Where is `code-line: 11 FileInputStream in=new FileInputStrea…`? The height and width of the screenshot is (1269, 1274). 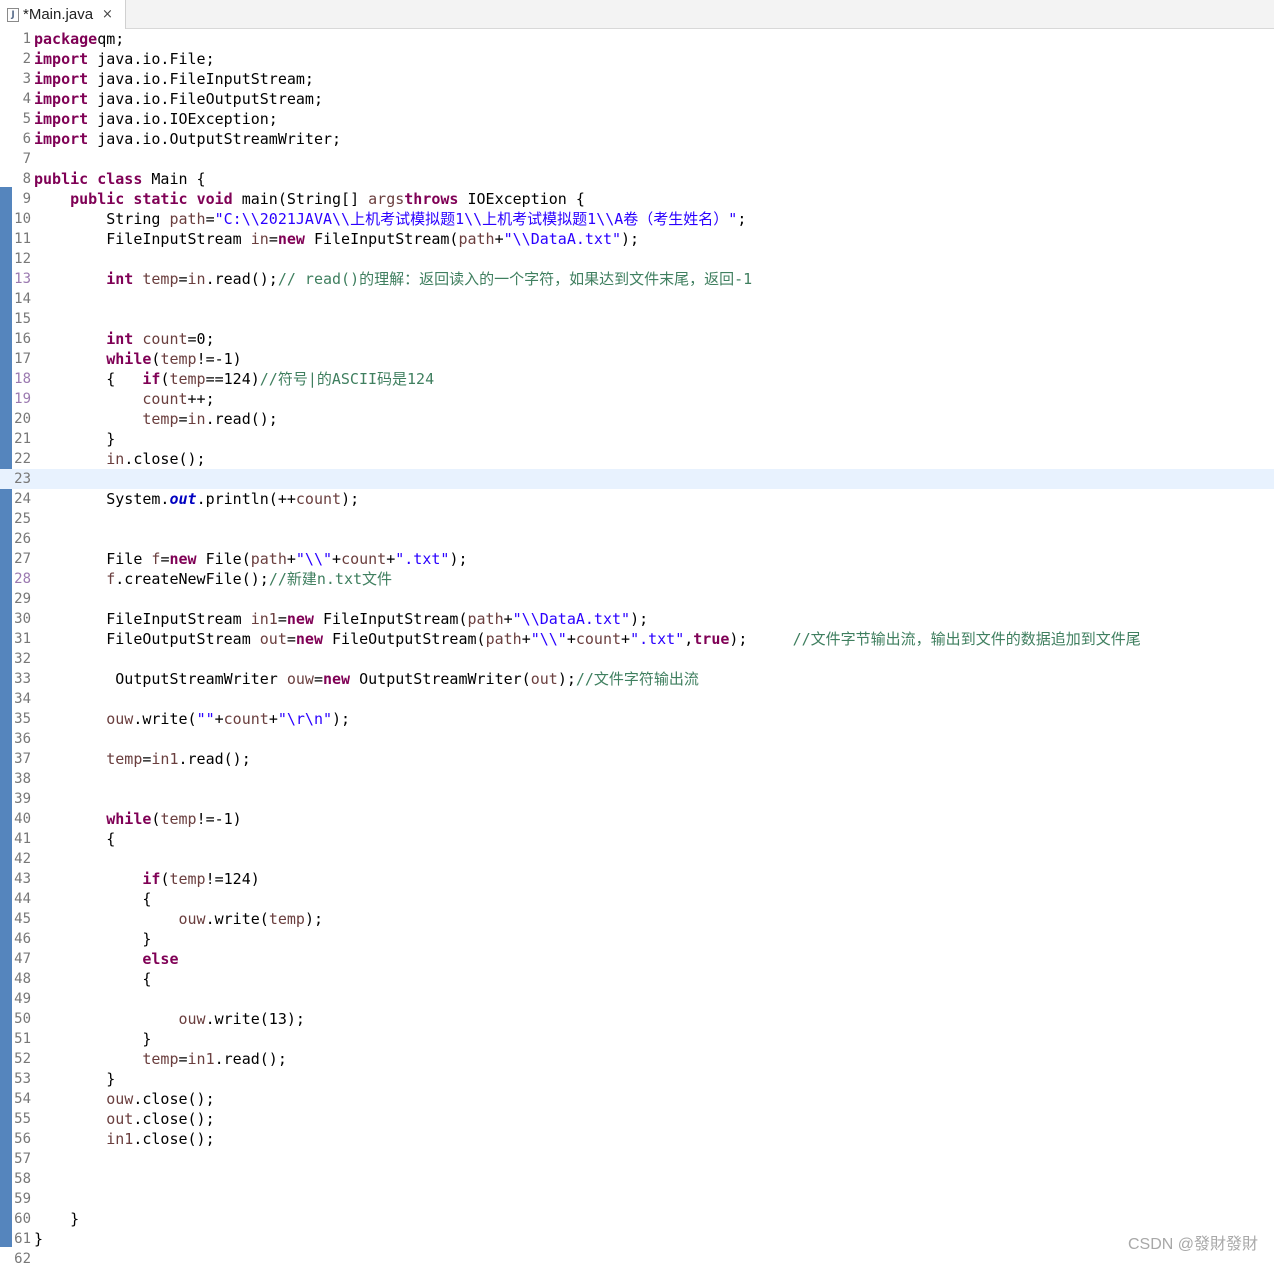
code-line: 11 FileInputStream in=new FileInputStrea… is located at coordinates (637, 239).